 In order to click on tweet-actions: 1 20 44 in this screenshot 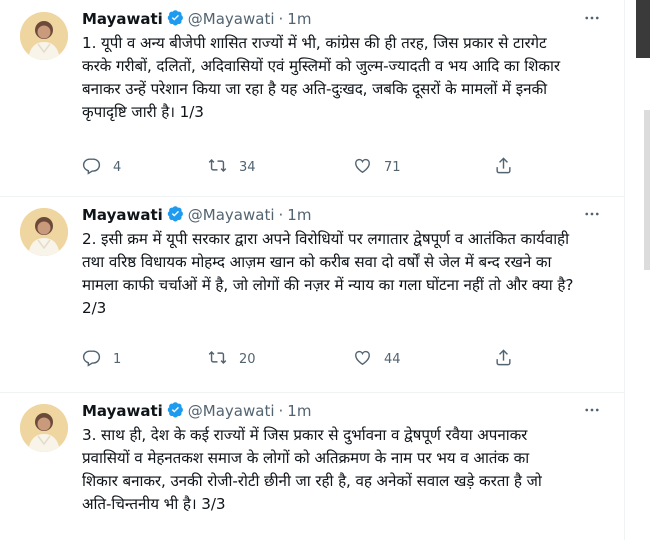, I will do `click(296, 360)`.